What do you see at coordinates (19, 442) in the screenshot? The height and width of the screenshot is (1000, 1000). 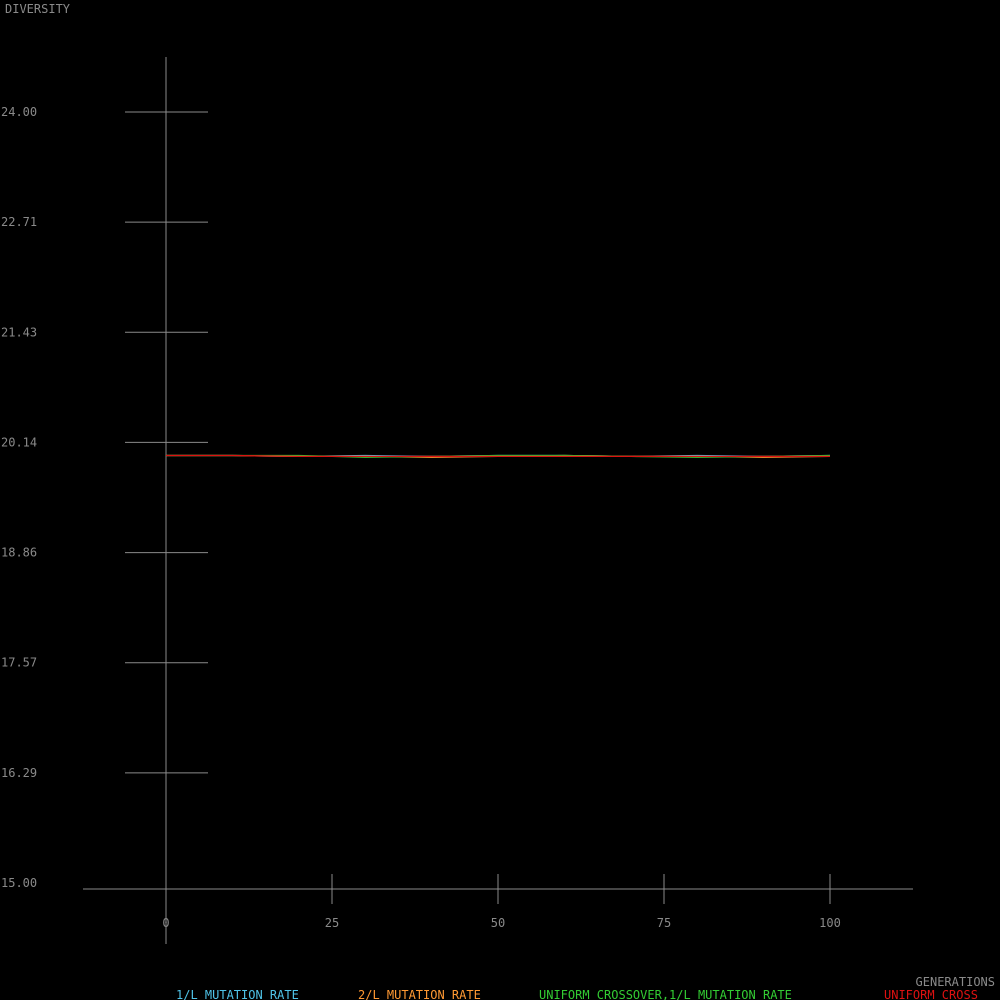 I see `y-tick-label: 20.14` at bounding box center [19, 442].